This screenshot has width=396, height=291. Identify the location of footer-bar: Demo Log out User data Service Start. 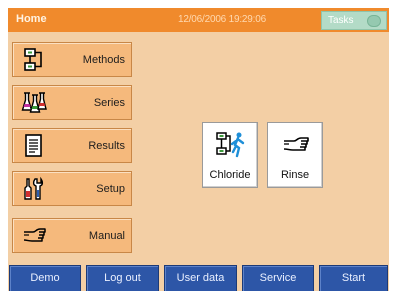
(198, 277).